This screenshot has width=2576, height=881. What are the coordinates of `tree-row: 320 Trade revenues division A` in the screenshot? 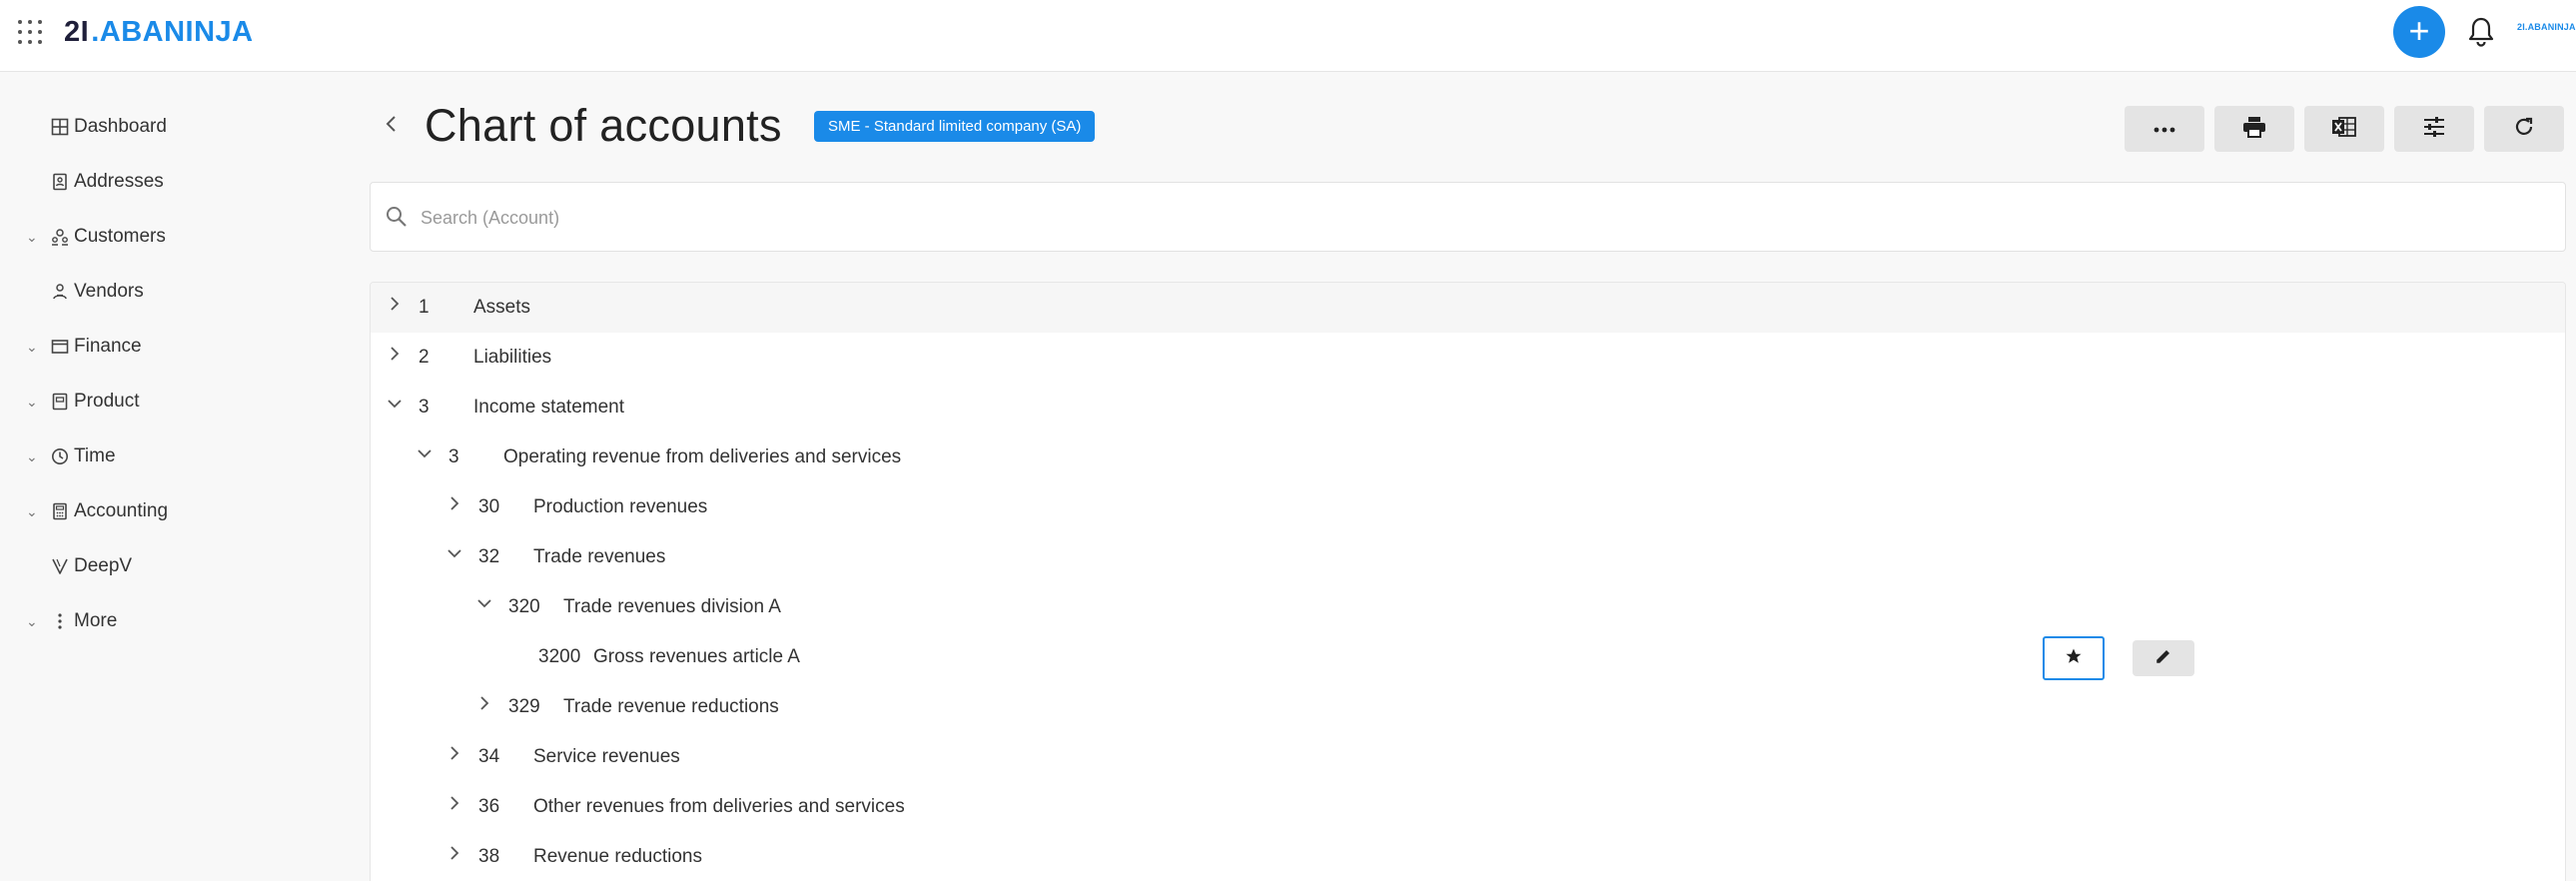 It's located at (1468, 607).